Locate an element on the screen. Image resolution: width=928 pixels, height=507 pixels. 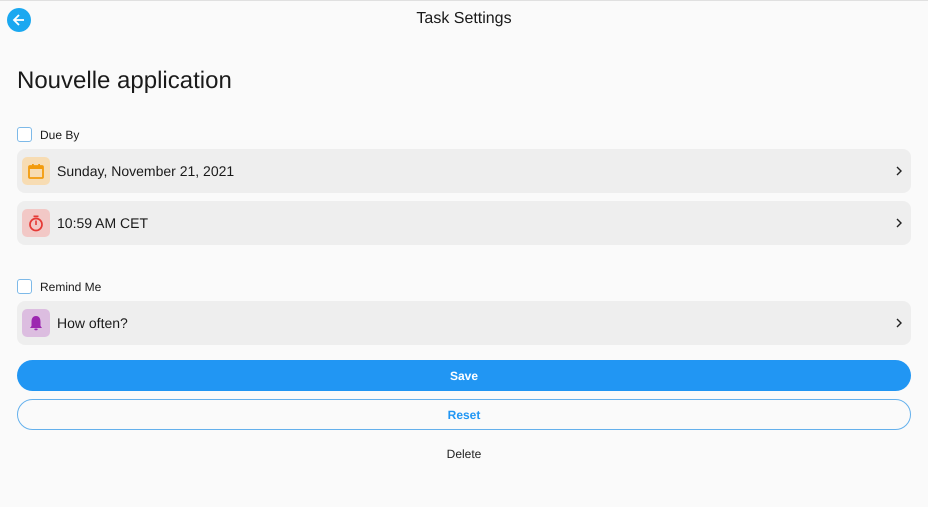
back-button is located at coordinates (19, 20).